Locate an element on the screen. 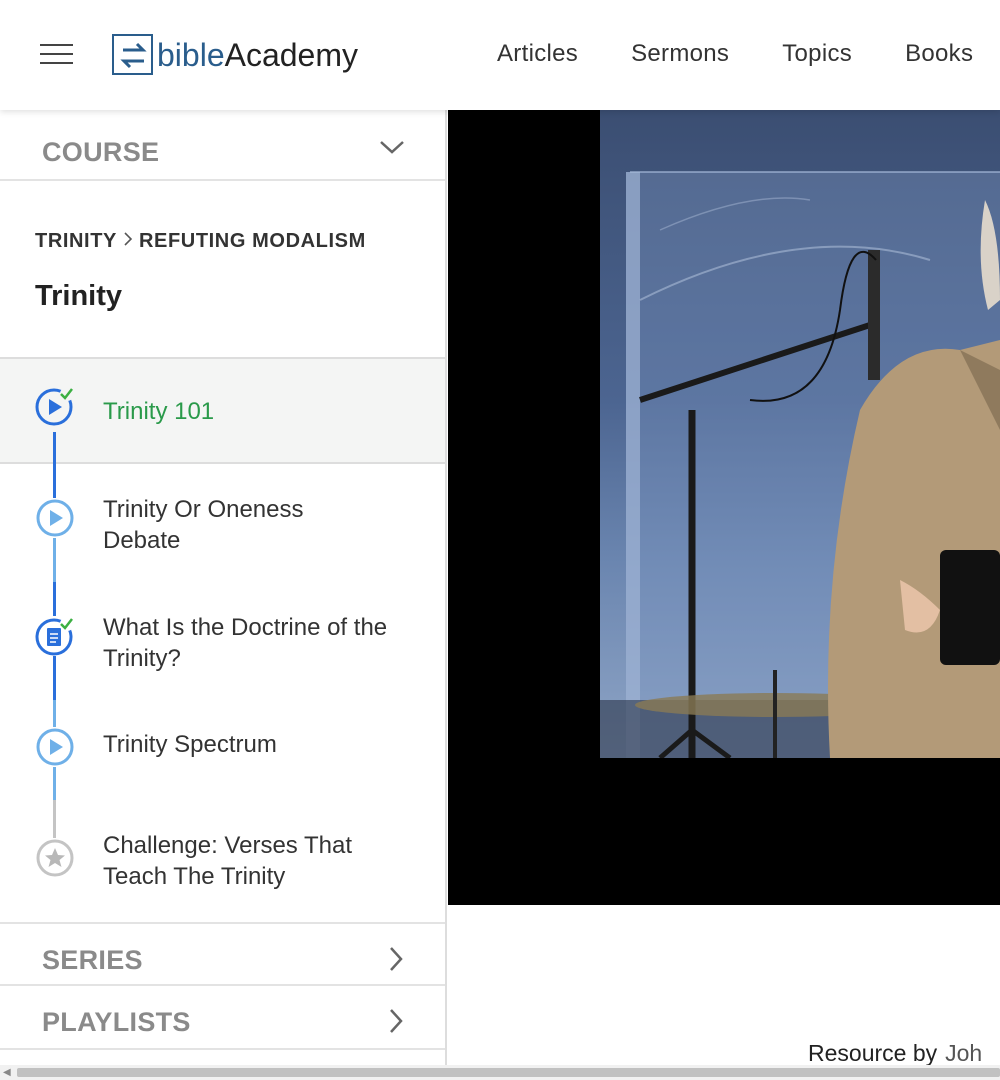  logo: bibleAcademy is located at coordinates (235, 54).